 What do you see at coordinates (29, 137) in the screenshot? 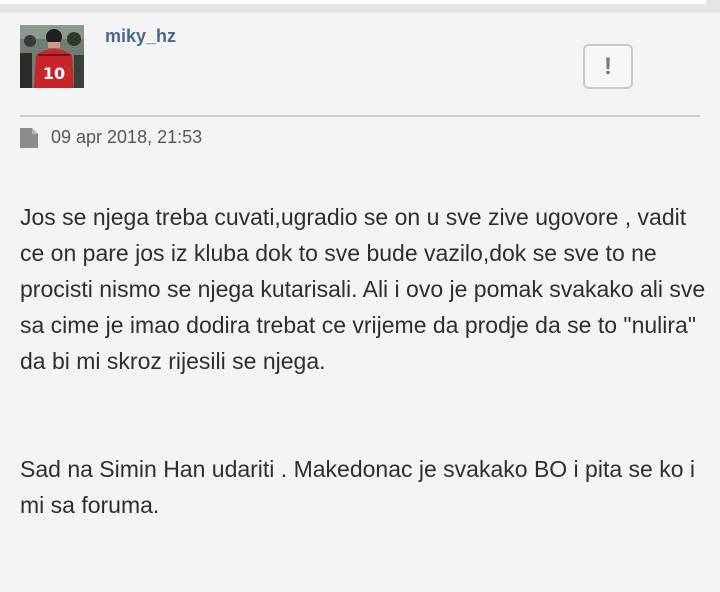
I see `document-icon` at bounding box center [29, 137].